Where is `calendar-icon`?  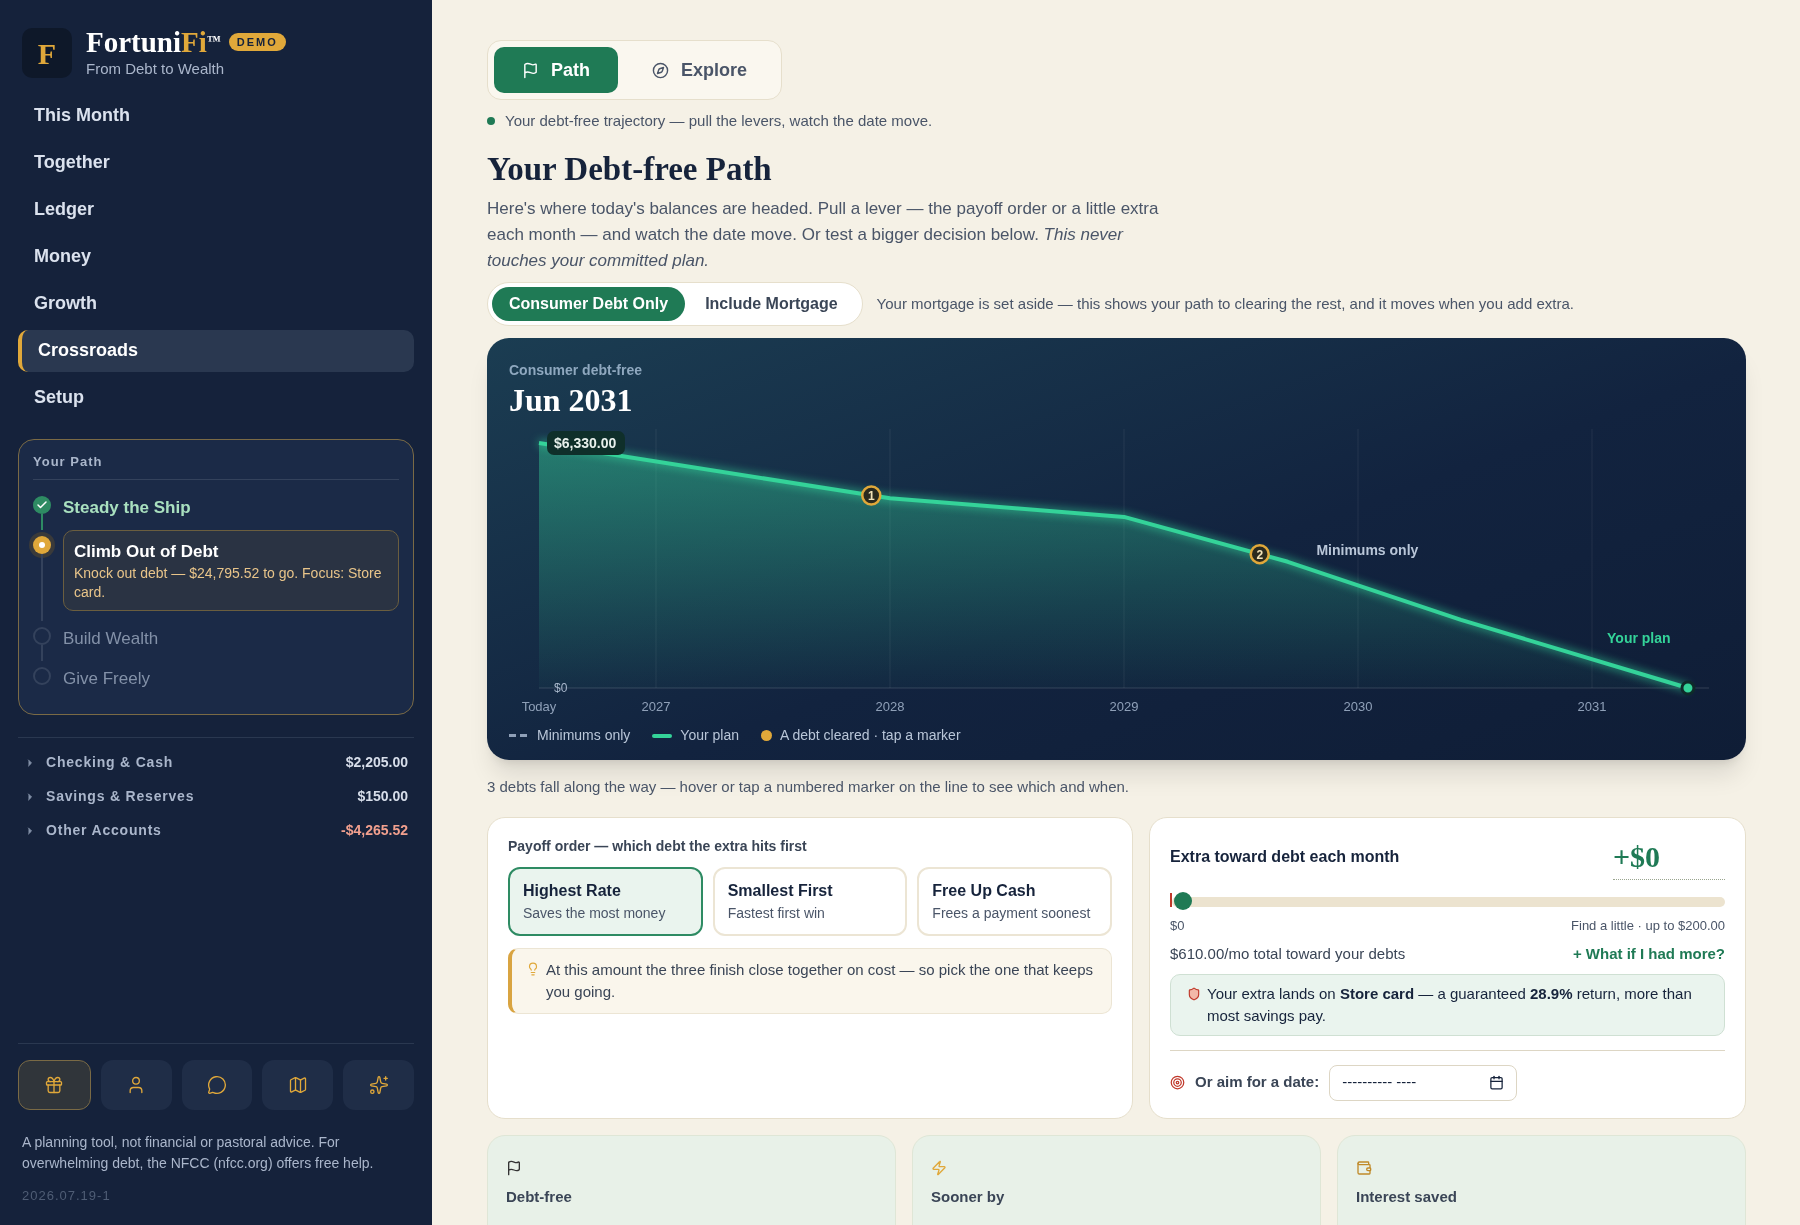 calendar-icon is located at coordinates (1497, 1082).